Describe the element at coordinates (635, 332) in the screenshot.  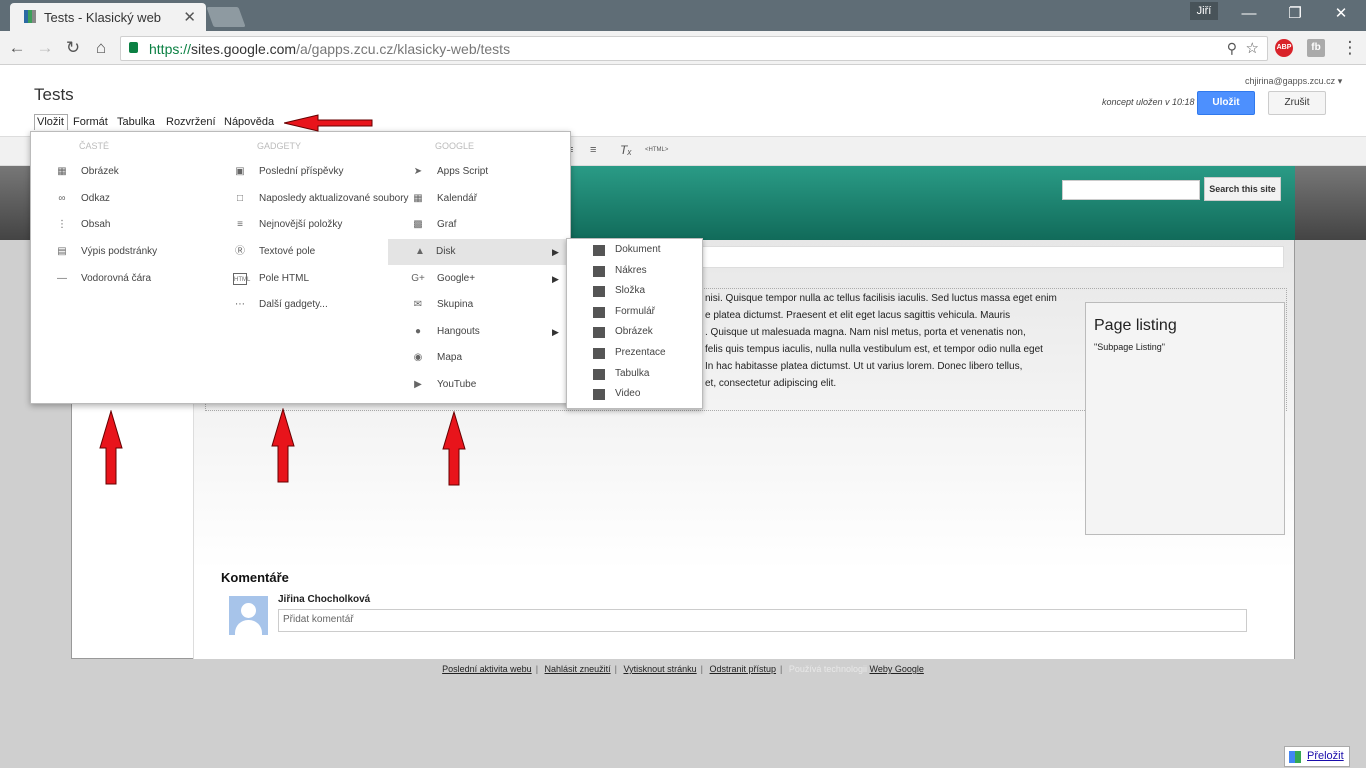
I see `drive-image: Obrázek` at that location.